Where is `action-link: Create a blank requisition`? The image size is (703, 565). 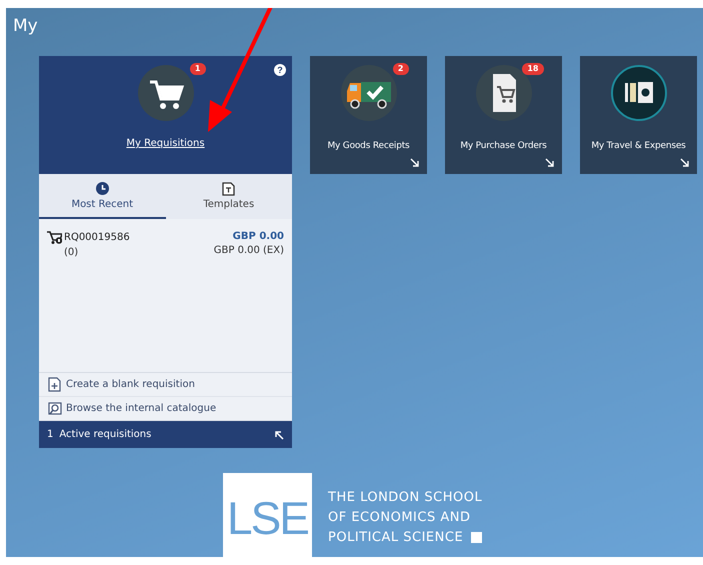
action-link: Create a blank requisition is located at coordinates (165, 385).